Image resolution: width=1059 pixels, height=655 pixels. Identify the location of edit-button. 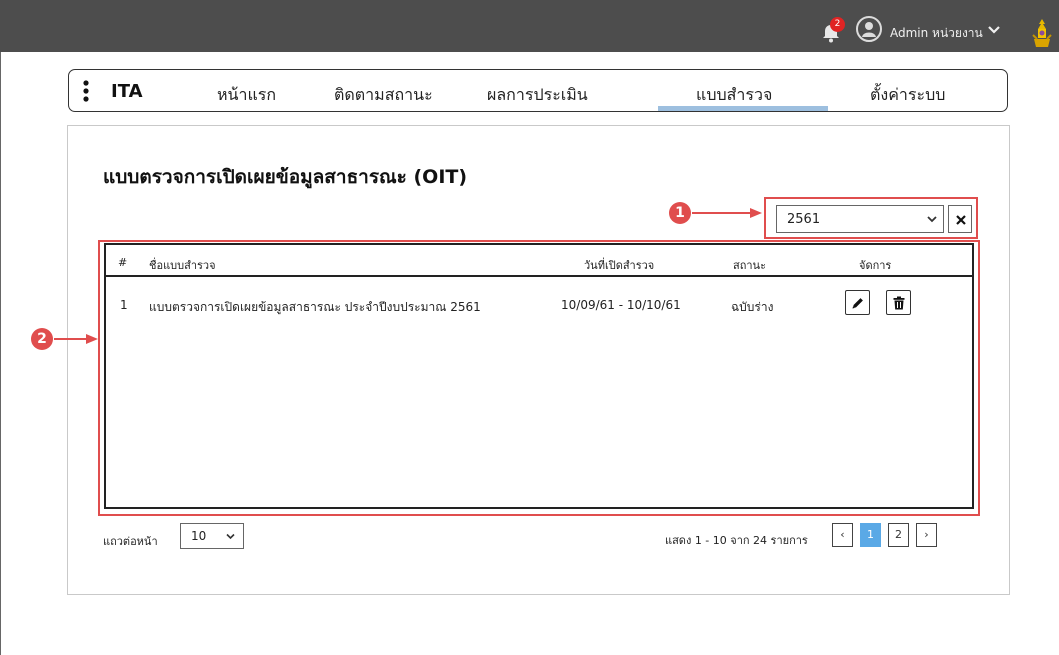
(857, 302).